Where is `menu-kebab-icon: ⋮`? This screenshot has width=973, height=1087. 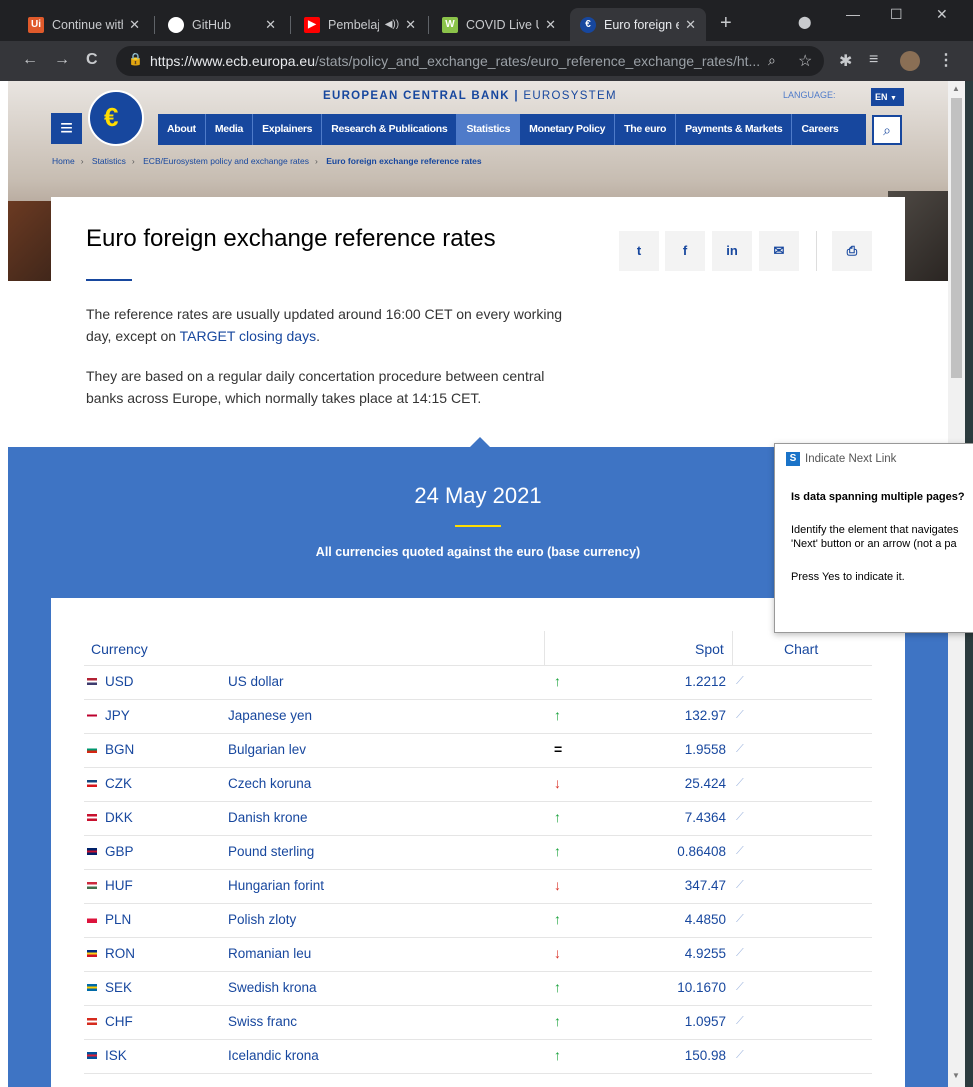
menu-kebab-icon: ⋮ is located at coordinates (946, 60).